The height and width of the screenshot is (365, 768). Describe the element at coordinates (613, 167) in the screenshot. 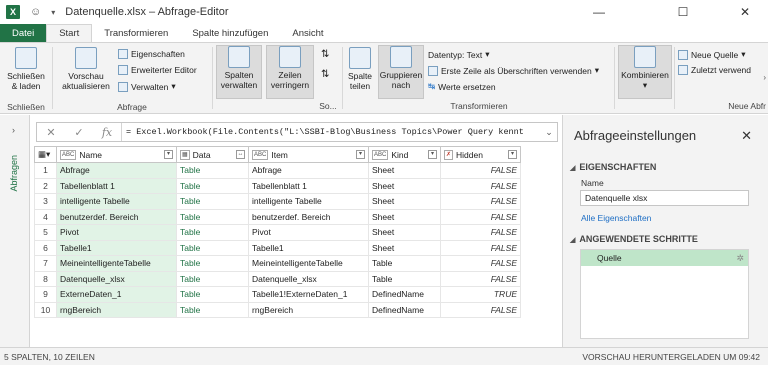

I see `section-properties: ◢ EIGENSCHAFTEN` at that location.